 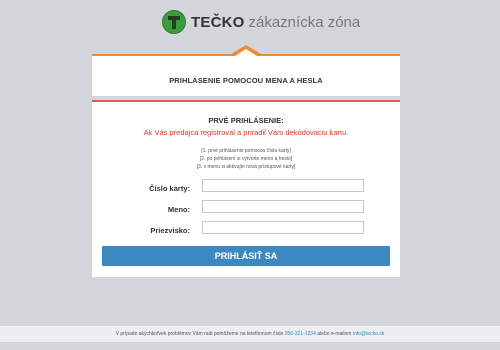 What do you see at coordinates (246, 256) in the screenshot?
I see `login-button: PRIHLÁSIŤ SA` at bounding box center [246, 256].